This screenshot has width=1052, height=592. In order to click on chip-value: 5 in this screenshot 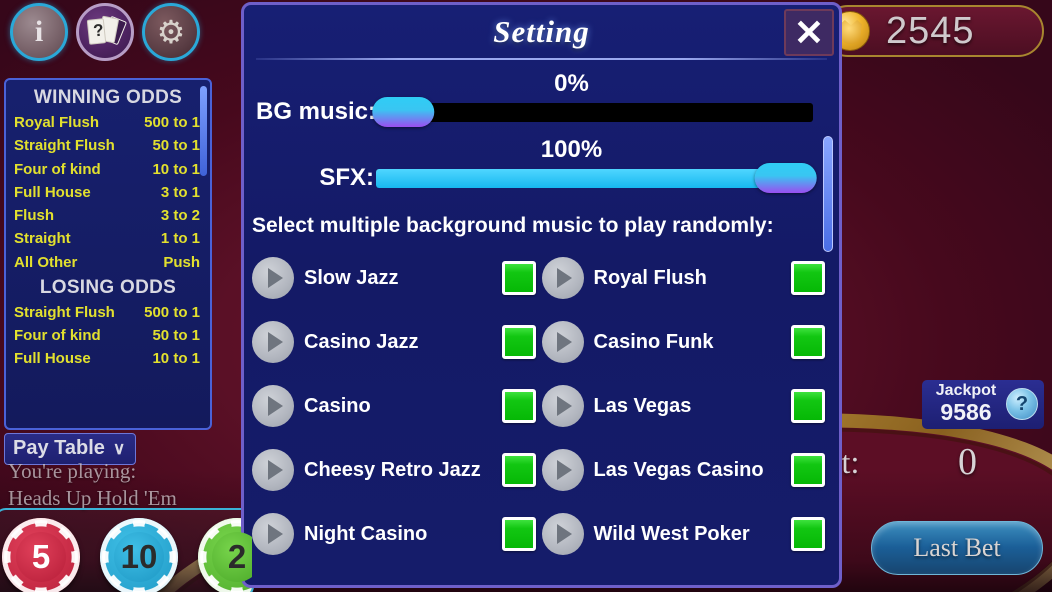, I will do `click(41, 556)`.